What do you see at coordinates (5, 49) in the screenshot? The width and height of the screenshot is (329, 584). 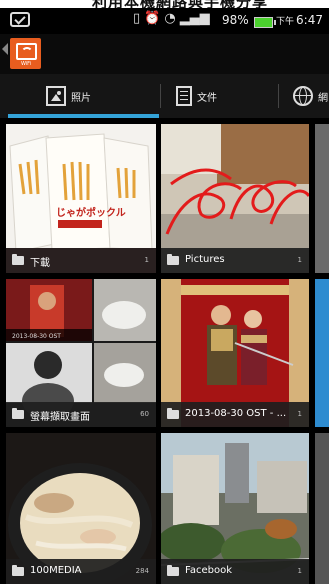 I see `back-arrow-icon` at bounding box center [5, 49].